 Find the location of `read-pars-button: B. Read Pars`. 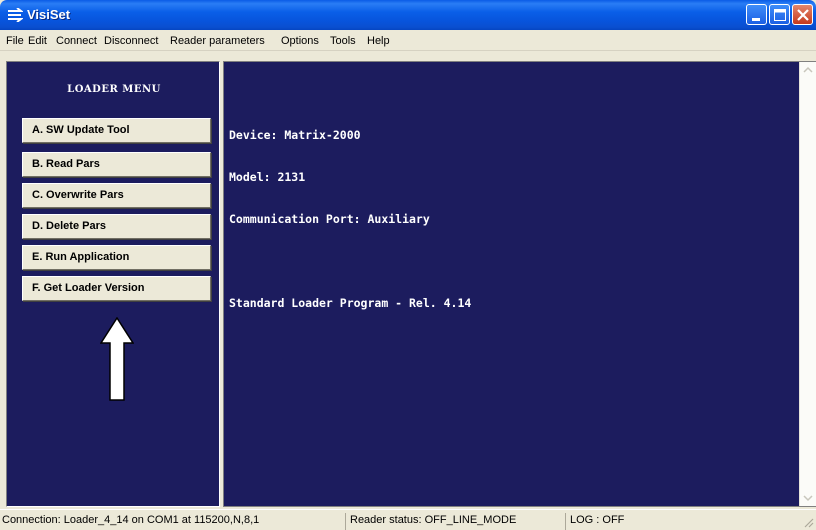

read-pars-button: B. Read Pars is located at coordinates (116, 164).